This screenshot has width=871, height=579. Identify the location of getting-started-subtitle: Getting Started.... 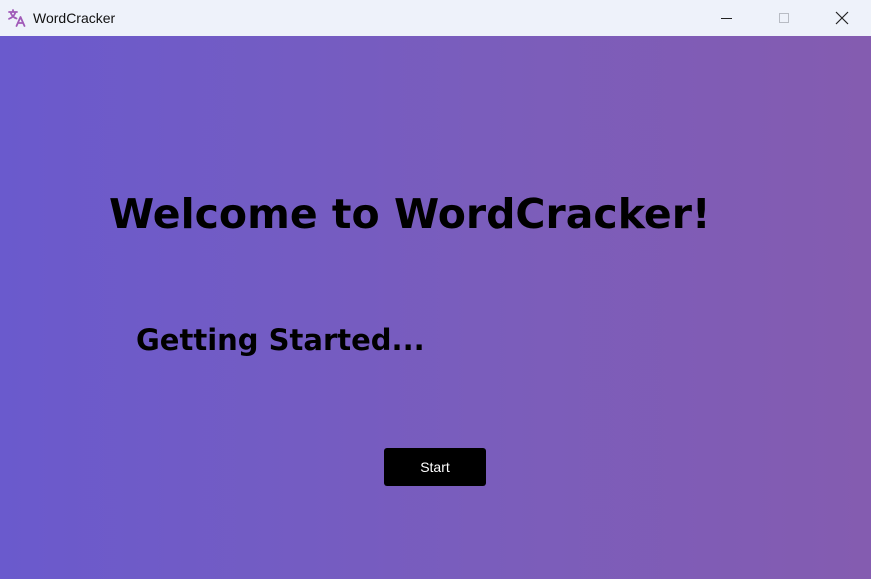
(280, 340).